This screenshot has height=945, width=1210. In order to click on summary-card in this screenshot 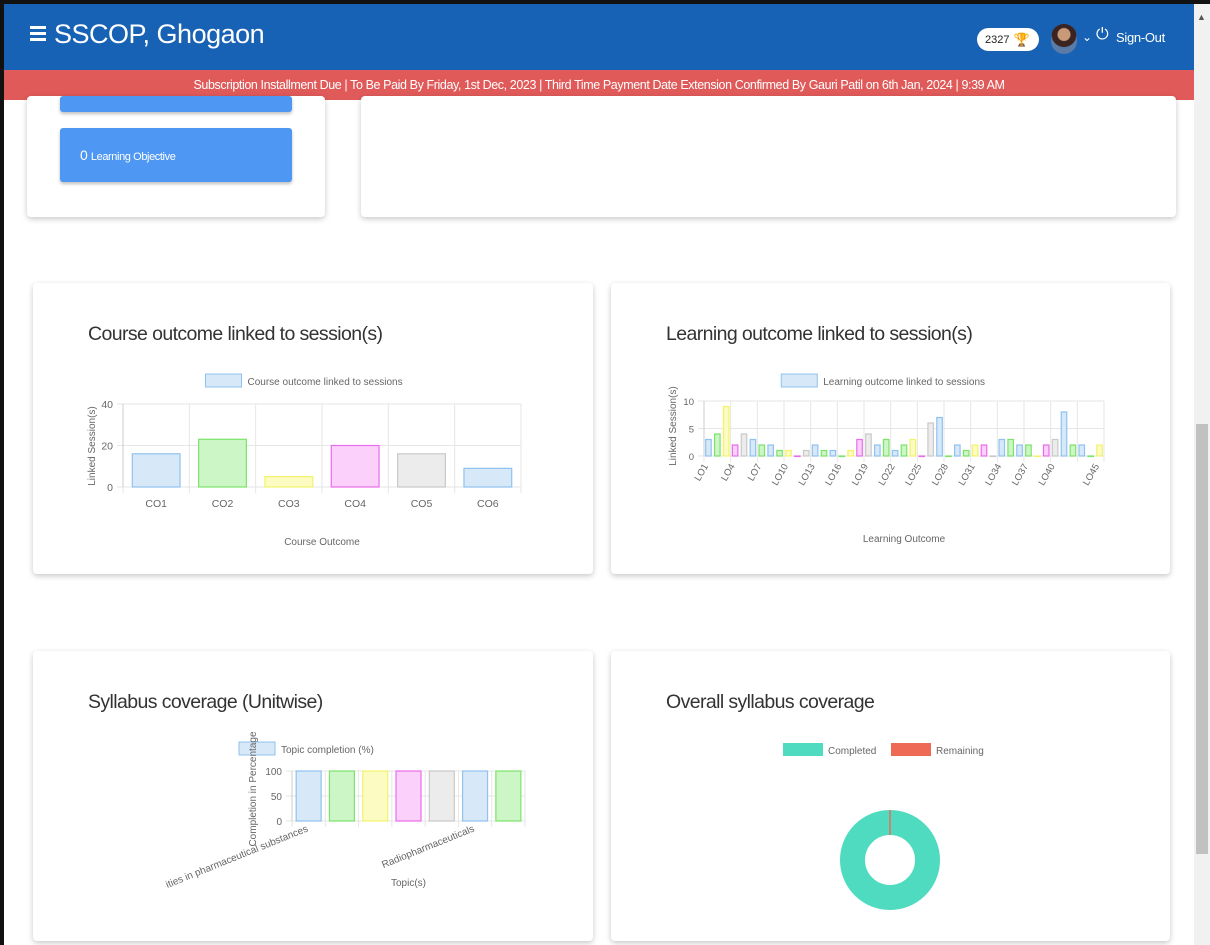, I will do `click(768, 156)`.